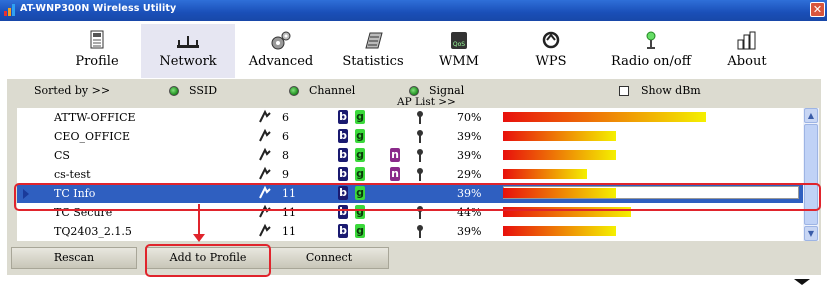 This screenshot has height=287, width=827. What do you see at coordinates (281, 51) in the screenshot?
I see `toolbar-advanced-button: Advanced` at bounding box center [281, 51].